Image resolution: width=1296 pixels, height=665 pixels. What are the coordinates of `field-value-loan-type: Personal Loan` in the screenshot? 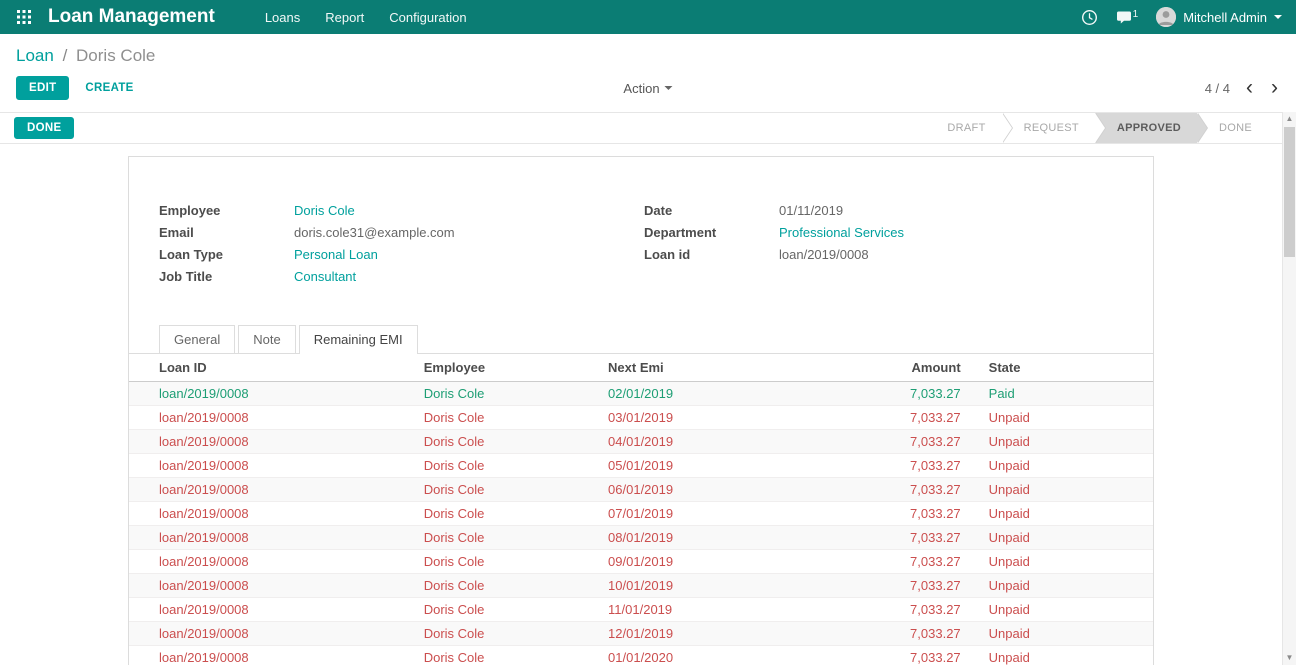 It's located at (336, 254).